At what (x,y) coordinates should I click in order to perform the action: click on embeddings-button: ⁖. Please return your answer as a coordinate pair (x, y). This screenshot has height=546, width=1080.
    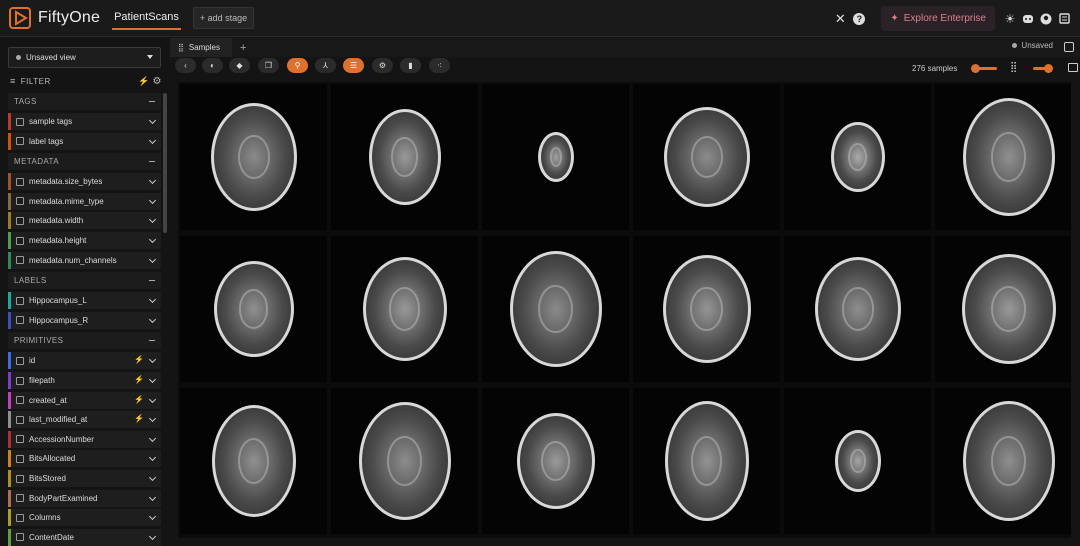
    Looking at the image, I should click on (439, 65).